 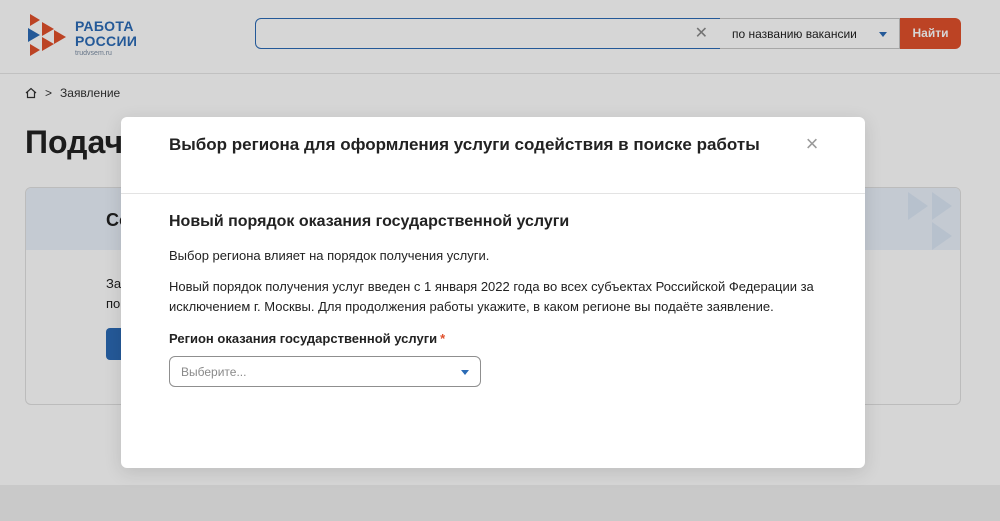 I want to click on chevron-down-icon, so click(x=465, y=372).